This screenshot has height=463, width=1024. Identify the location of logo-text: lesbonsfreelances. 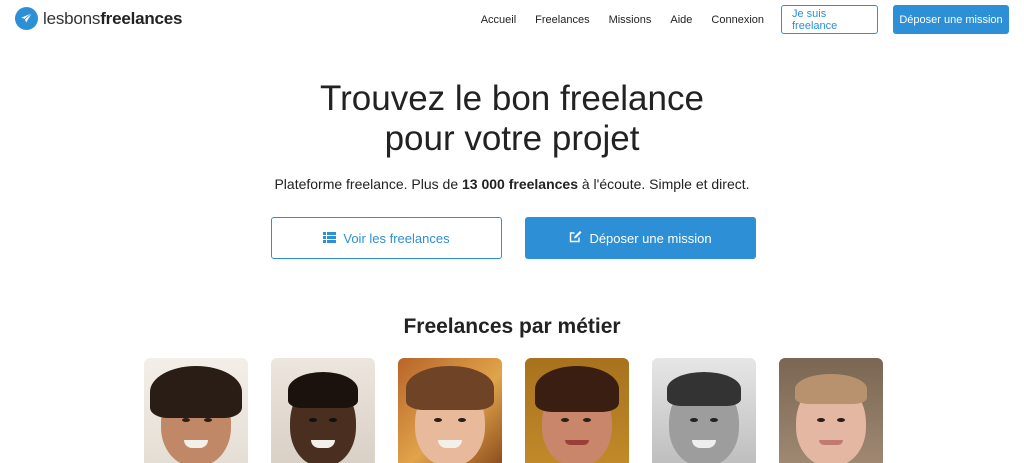
(113, 18).